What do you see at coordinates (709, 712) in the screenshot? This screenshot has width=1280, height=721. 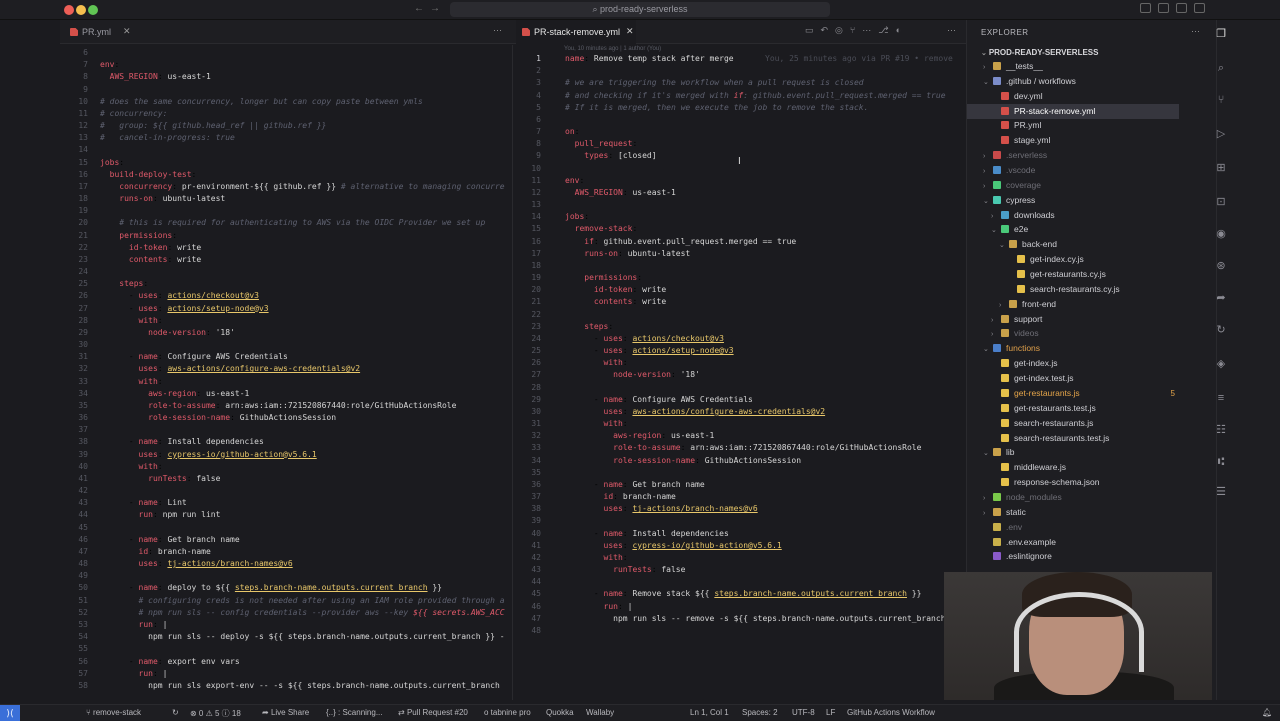 I see `cursor-position: Ln 1, Col 1` at bounding box center [709, 712].